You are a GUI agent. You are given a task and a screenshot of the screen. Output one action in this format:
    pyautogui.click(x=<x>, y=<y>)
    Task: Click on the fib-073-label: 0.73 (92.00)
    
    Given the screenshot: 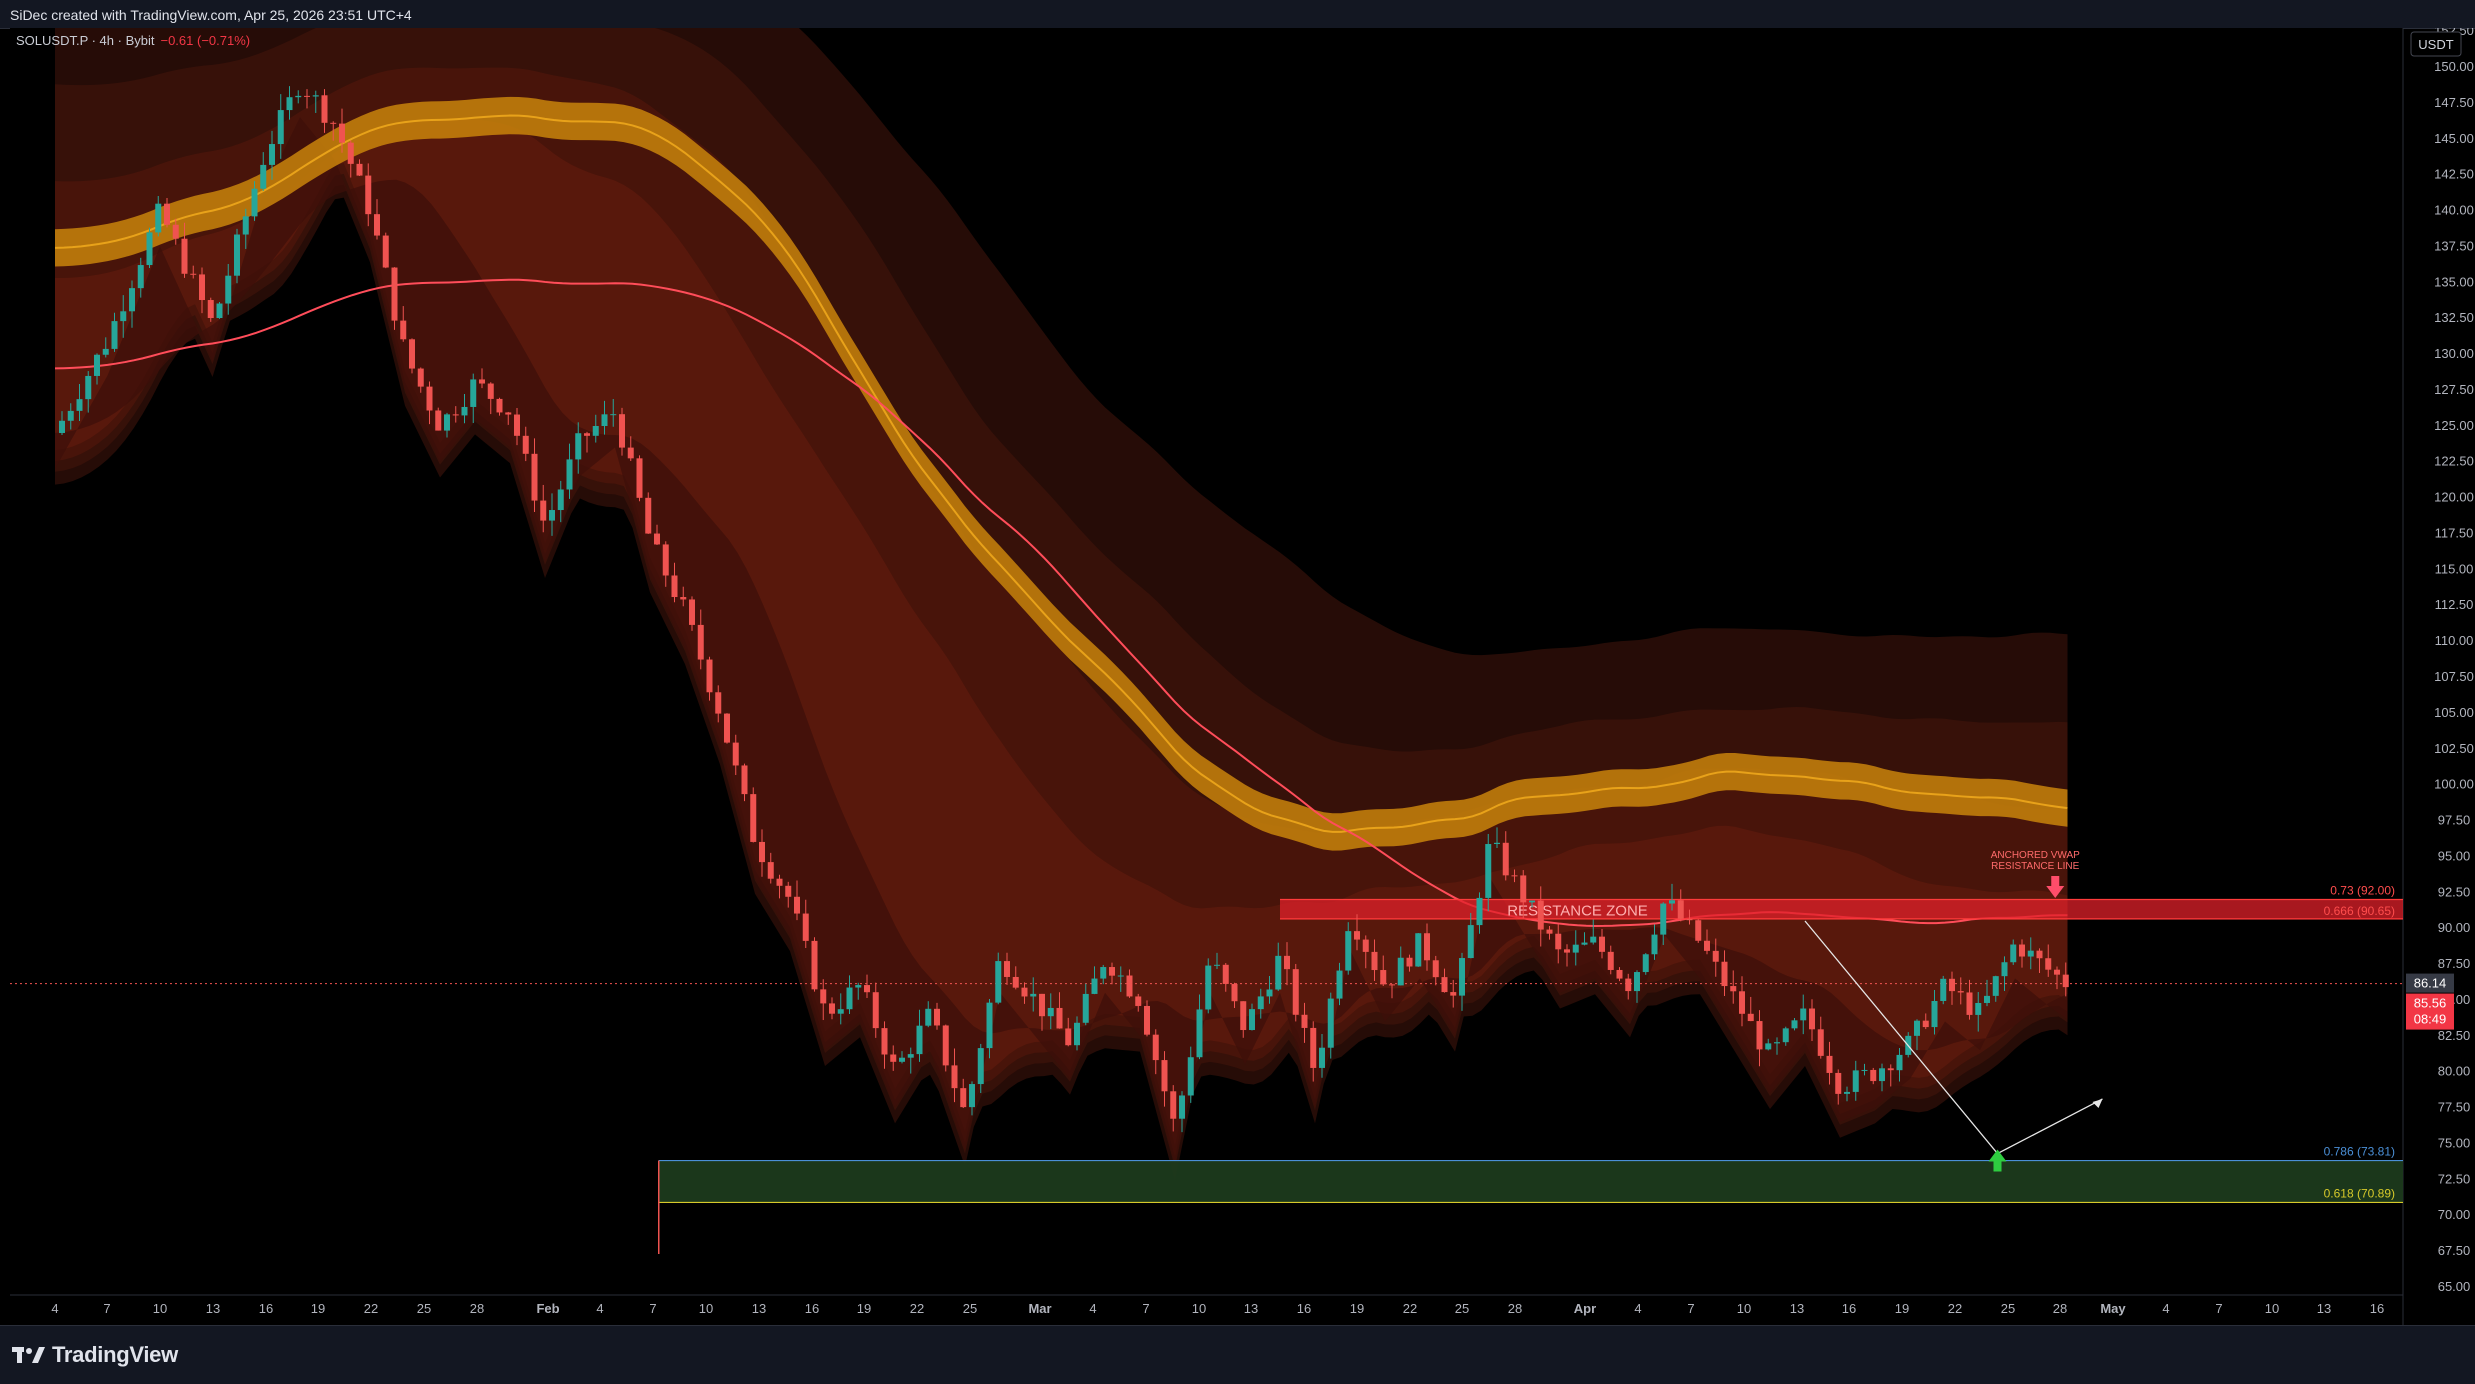 What is the action you would take?
    pyautogui.click(x=2362, y=890)
    